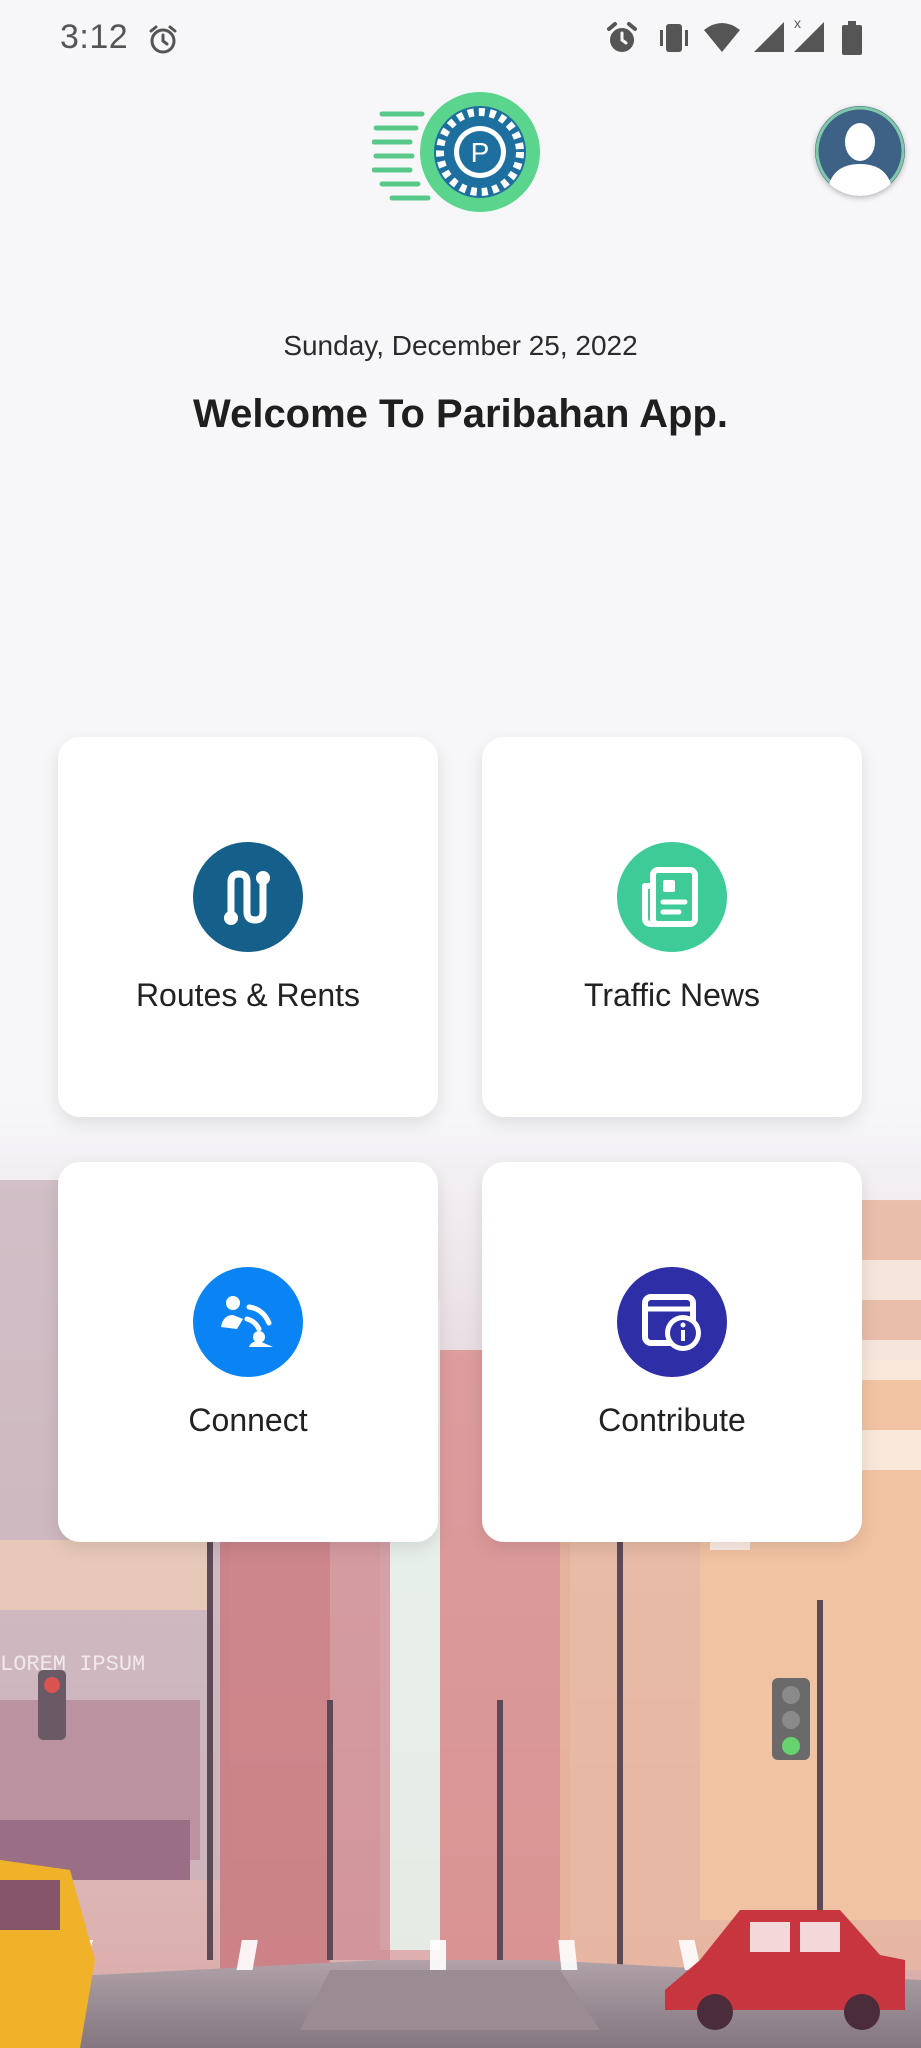 The image size is (921, 2048). Describe the element at coordinates (674, 38) in the screenshot. I see `vibrate-icon` at that location.